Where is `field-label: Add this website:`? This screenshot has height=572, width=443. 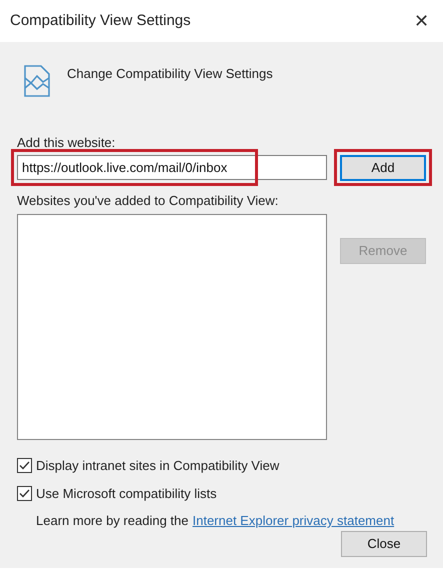
field-label: Add this website: is located at coordinates (66, 143).